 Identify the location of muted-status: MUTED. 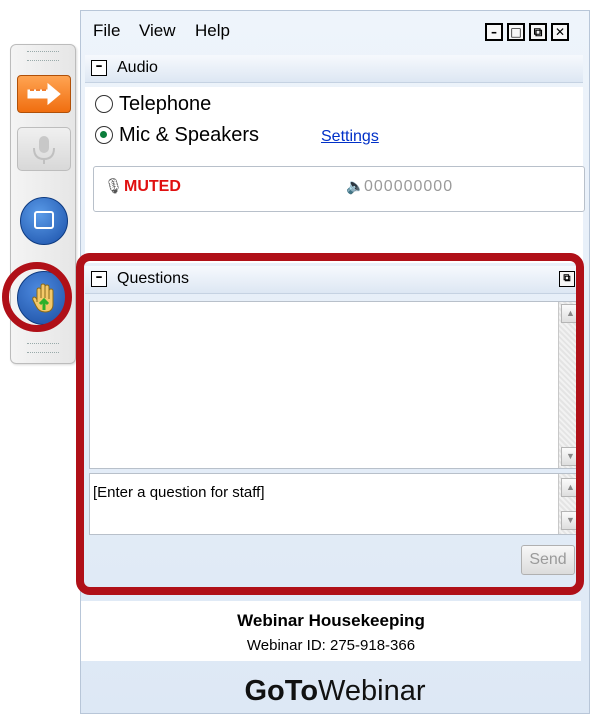
(152, 186).